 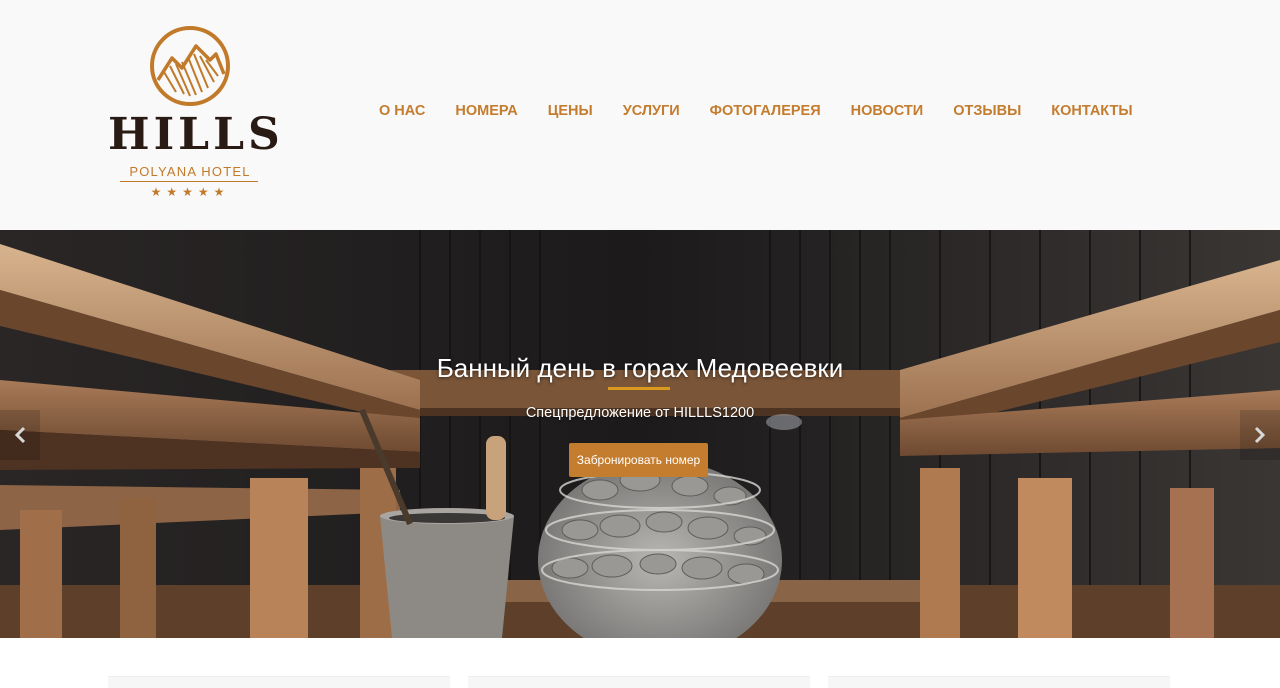 I want to click on nav-item-reviews: ОТЗЫВЫ, so click(x=987, y=111).